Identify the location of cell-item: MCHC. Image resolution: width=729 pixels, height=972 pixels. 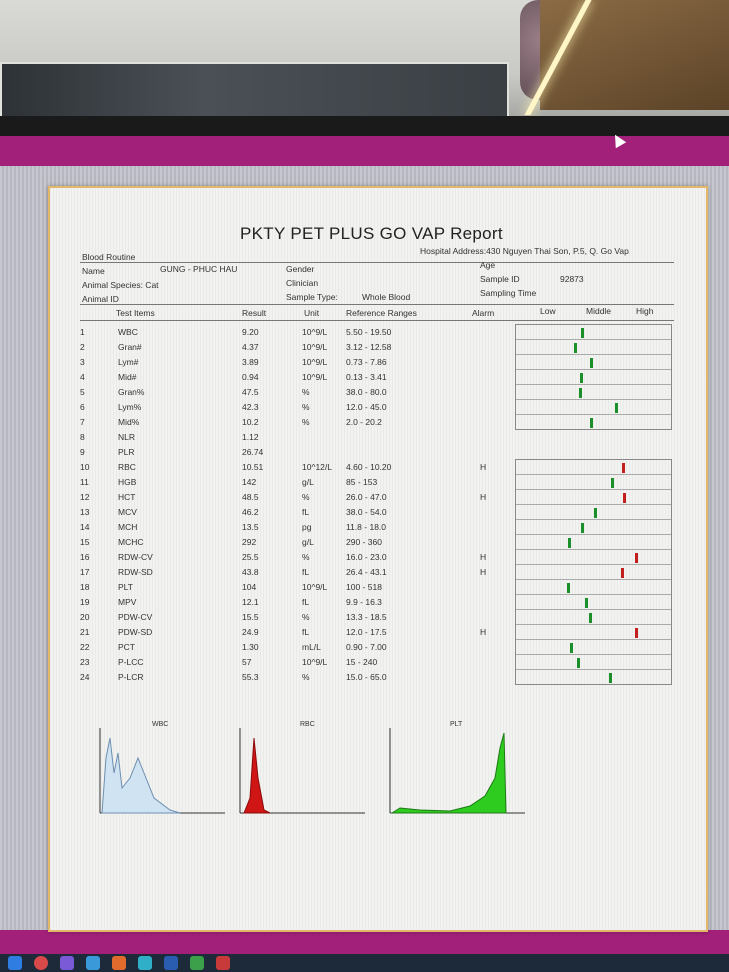
(131, 542).